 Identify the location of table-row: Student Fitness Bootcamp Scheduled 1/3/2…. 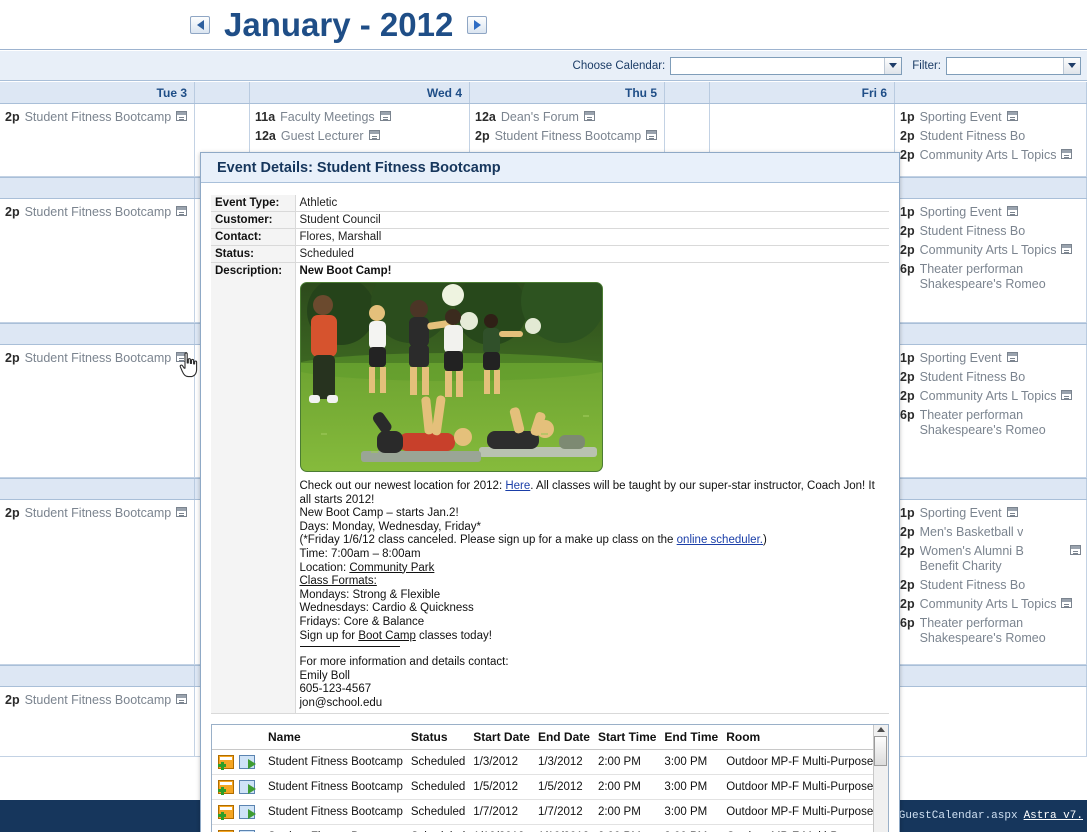
(542, 762).